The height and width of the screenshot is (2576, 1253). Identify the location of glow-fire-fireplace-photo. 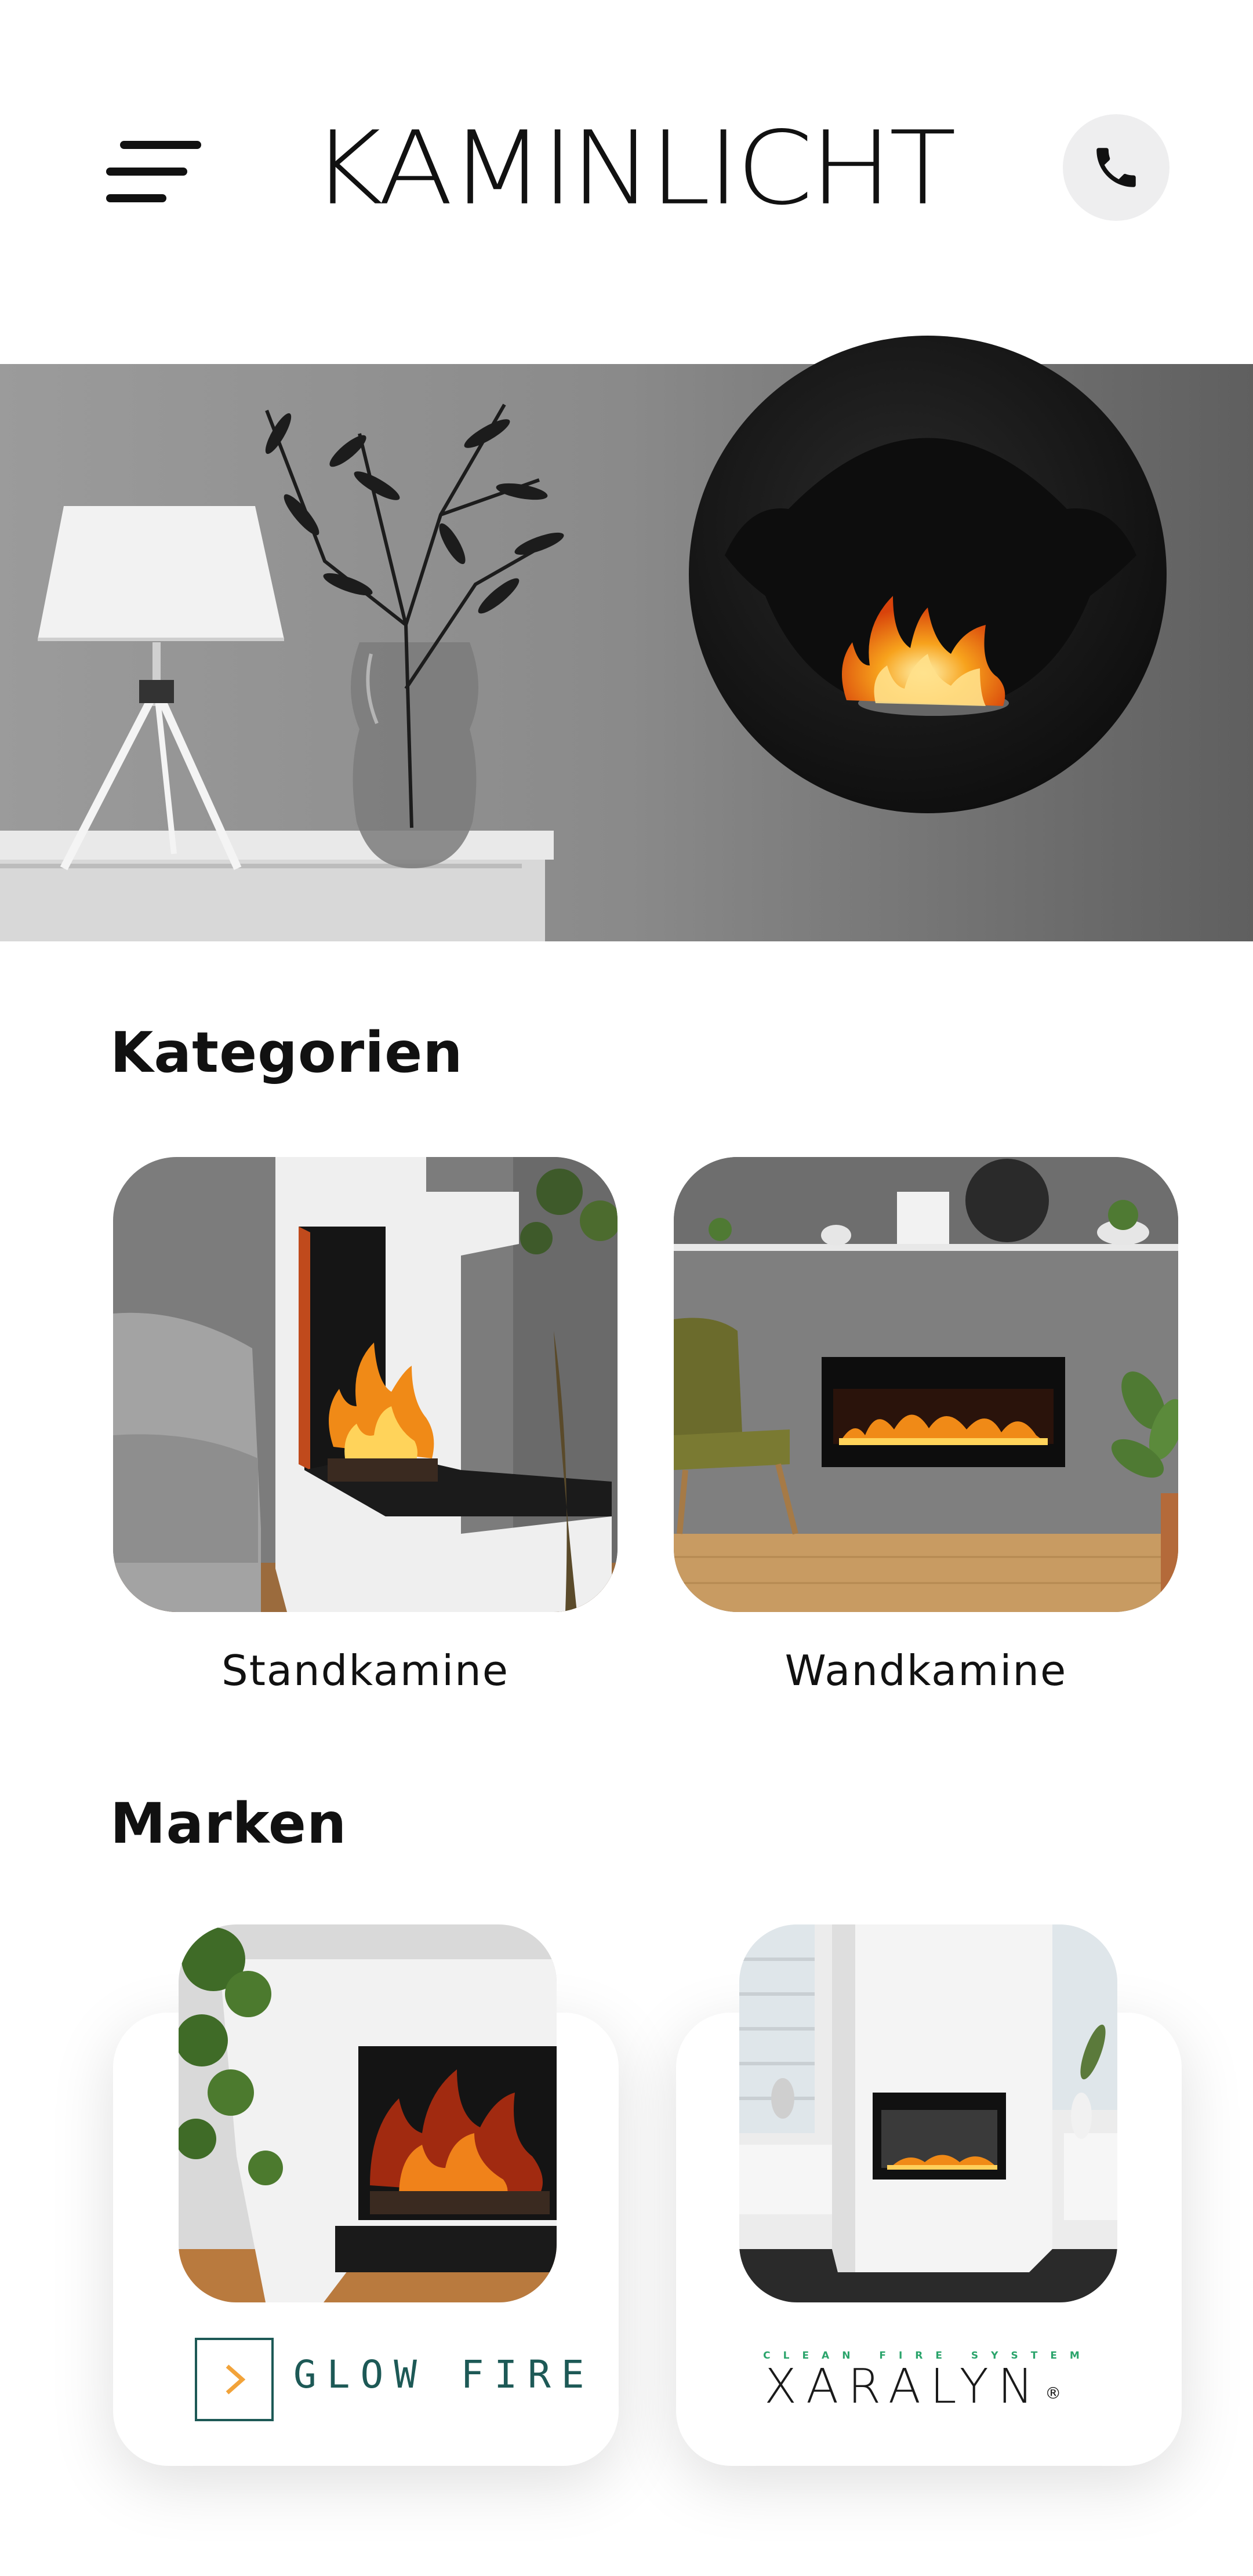
(368, 2113).